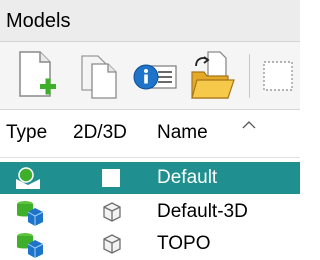  Describe the element at coordinates (150, 244) in the screenshot. I see `table-row: TOPO` at that location.